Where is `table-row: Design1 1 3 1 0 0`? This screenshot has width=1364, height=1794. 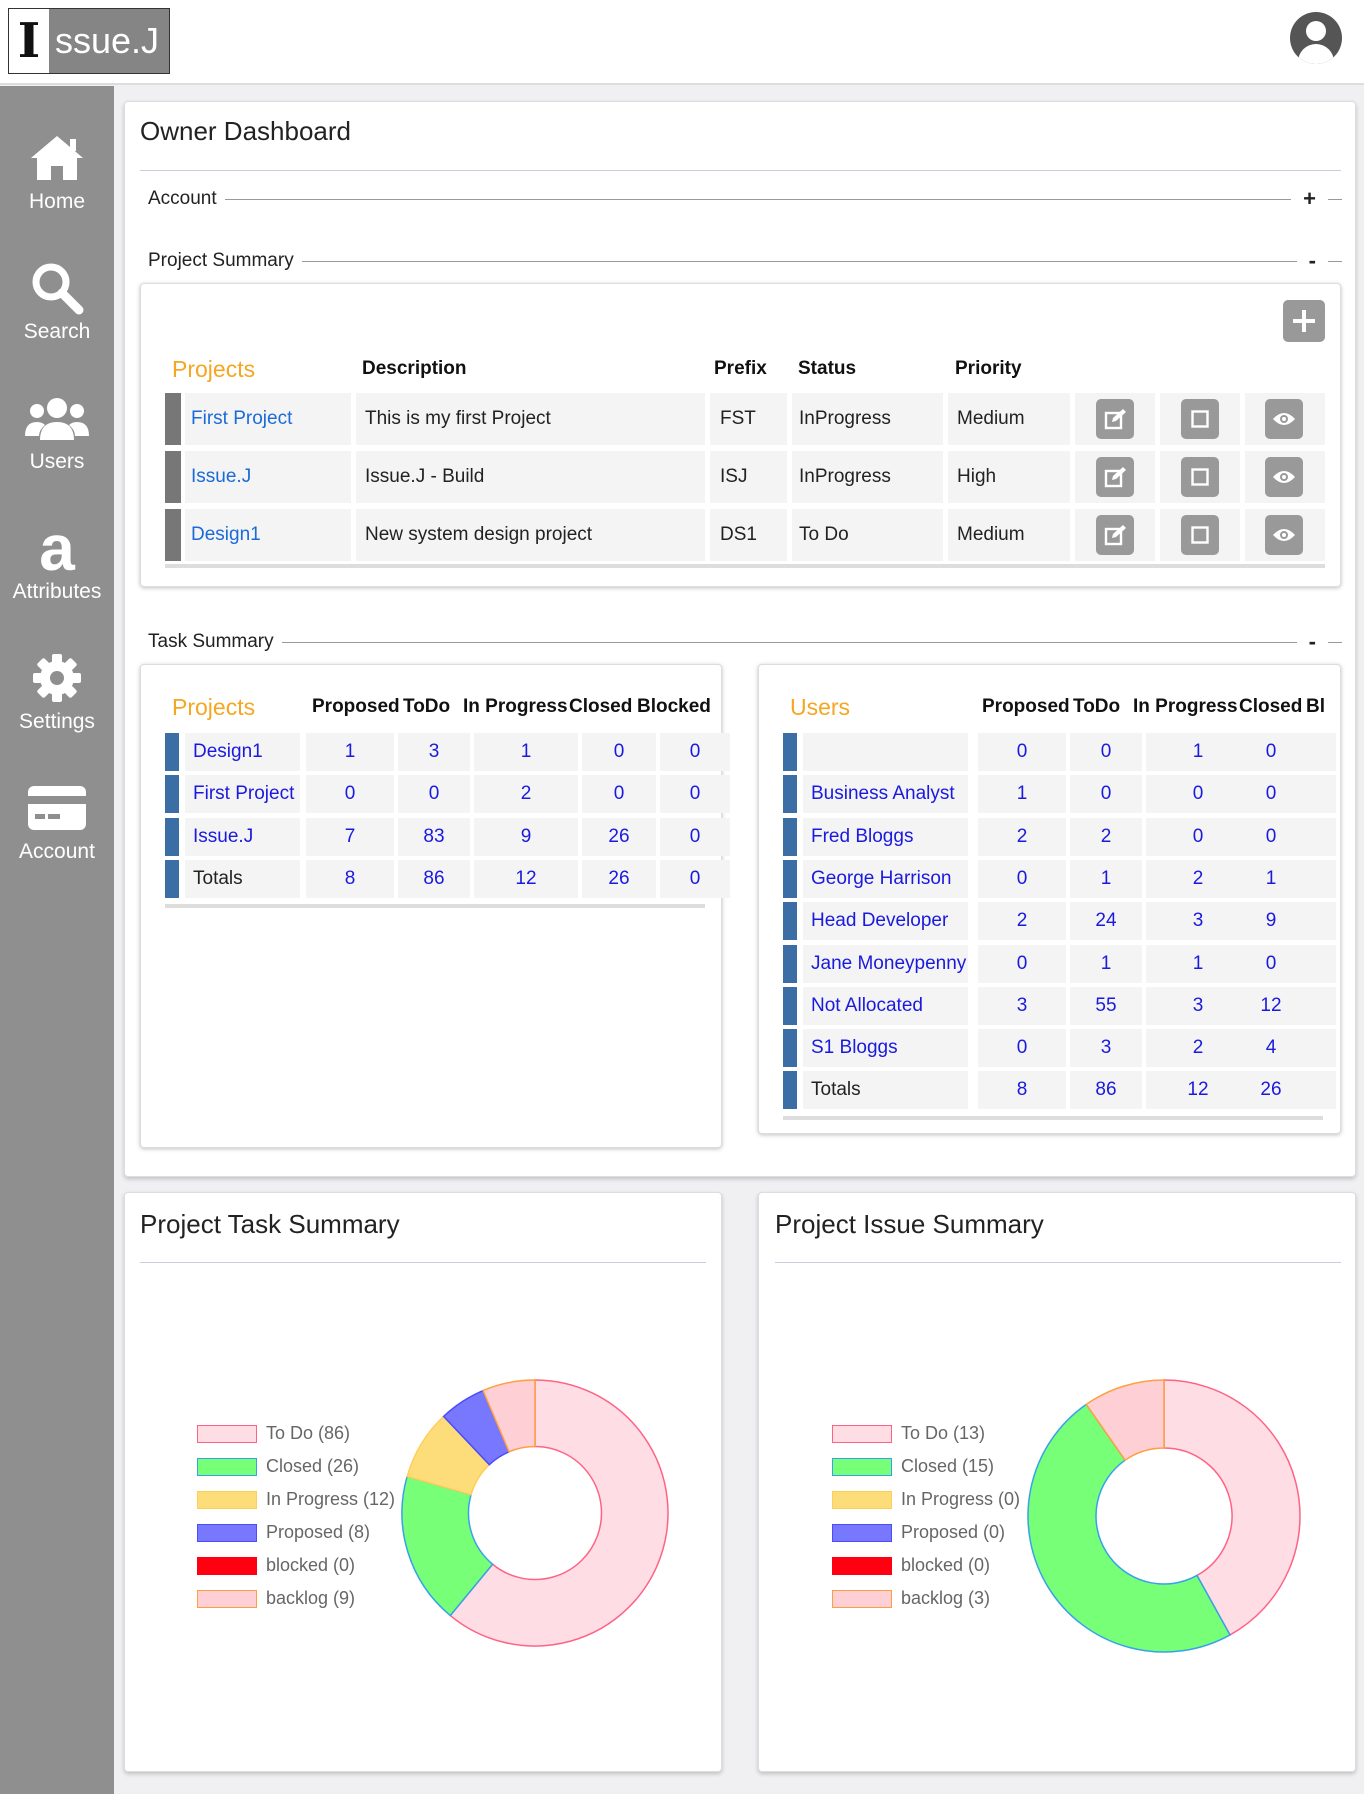 table-row: Design1 1 3 1 0 0 is located at coordinates (447, 752).